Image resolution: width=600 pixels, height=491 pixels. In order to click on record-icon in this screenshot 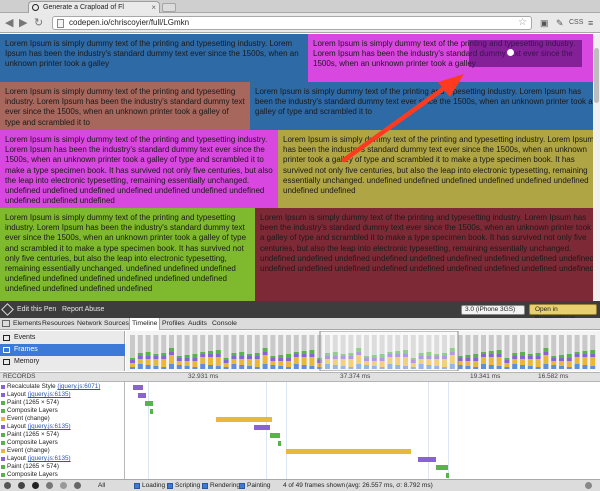, I will do `click(35, 485)`.